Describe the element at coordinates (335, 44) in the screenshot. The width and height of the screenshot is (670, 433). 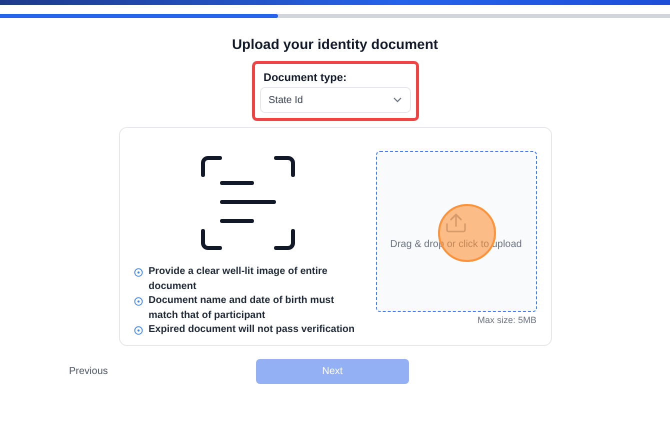
I see `page-title: Upload your identity document` at that location.